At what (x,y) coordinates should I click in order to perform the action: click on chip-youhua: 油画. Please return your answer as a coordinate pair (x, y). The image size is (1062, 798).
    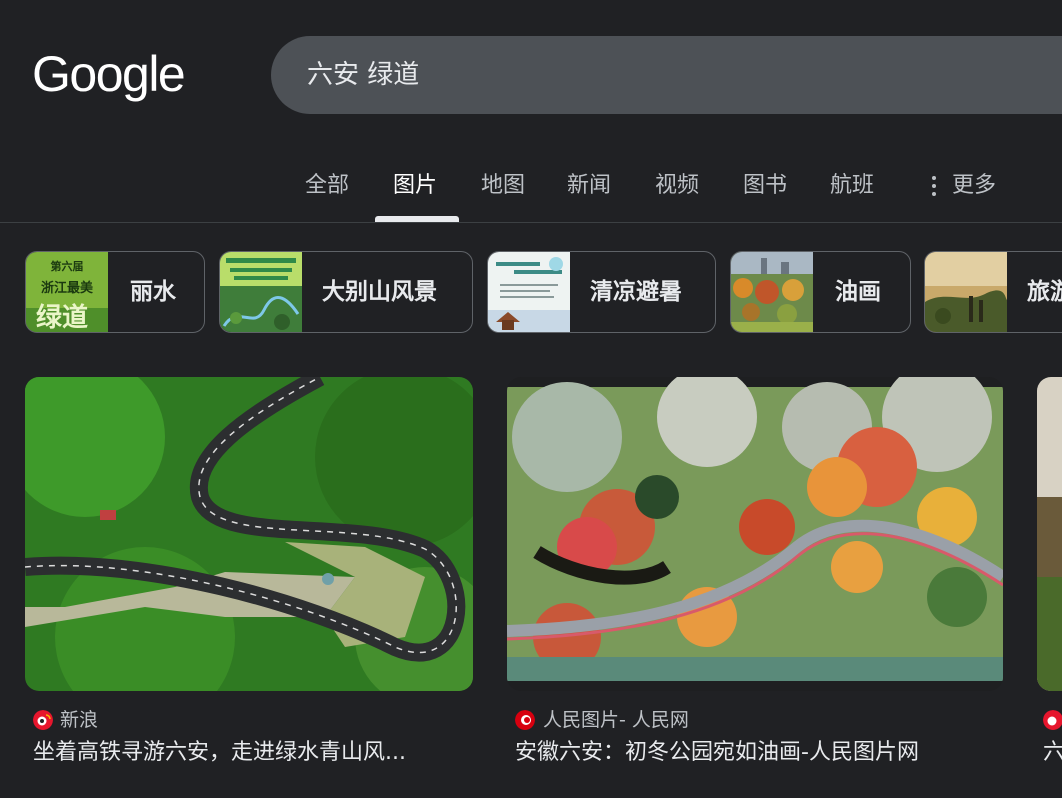
    Looking at the image, I should click on (820, 292).